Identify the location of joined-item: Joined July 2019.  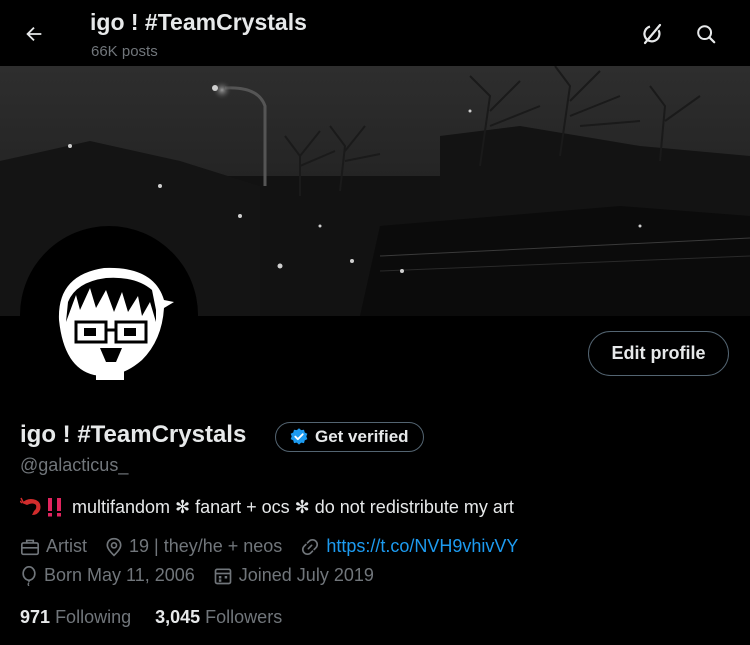
(293, 575).